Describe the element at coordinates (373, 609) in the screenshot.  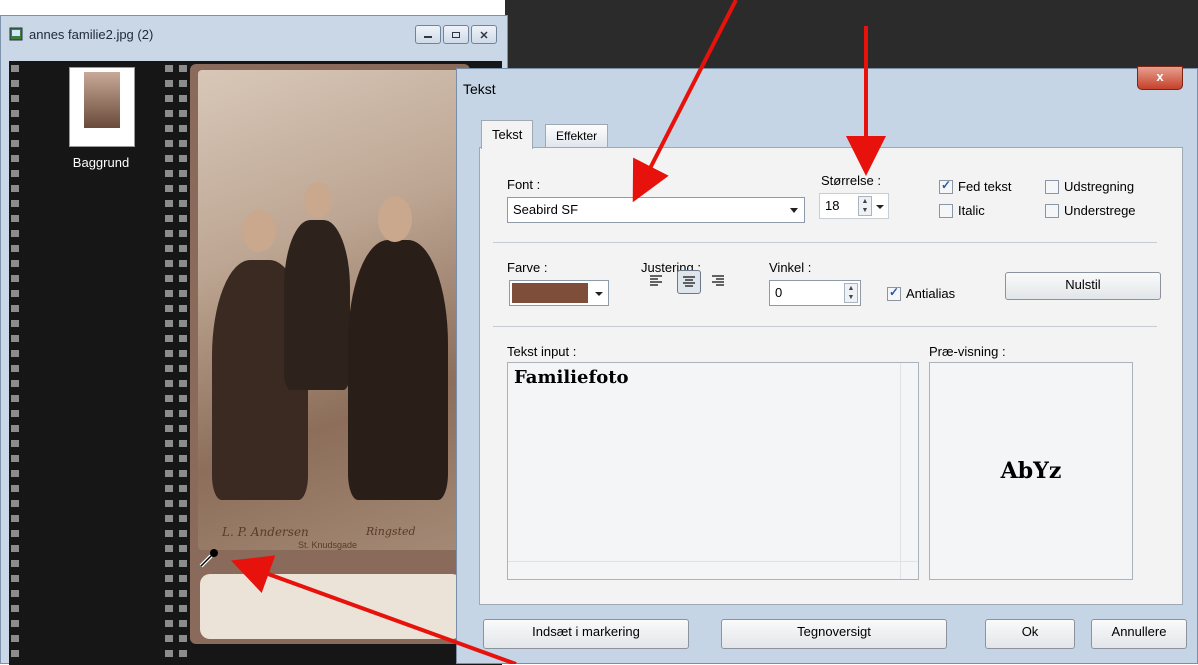
I see `arrow-to-dropper-icon` at that location.